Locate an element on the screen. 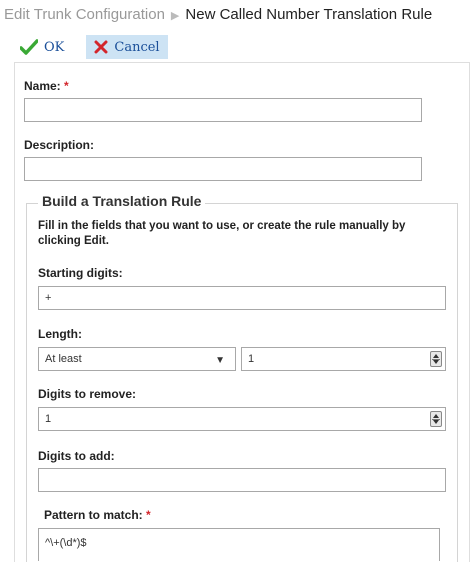 The height and width of the screenshot is (562, 470). triangle-right-icon: ▶ is located at coordinates (175, 16).